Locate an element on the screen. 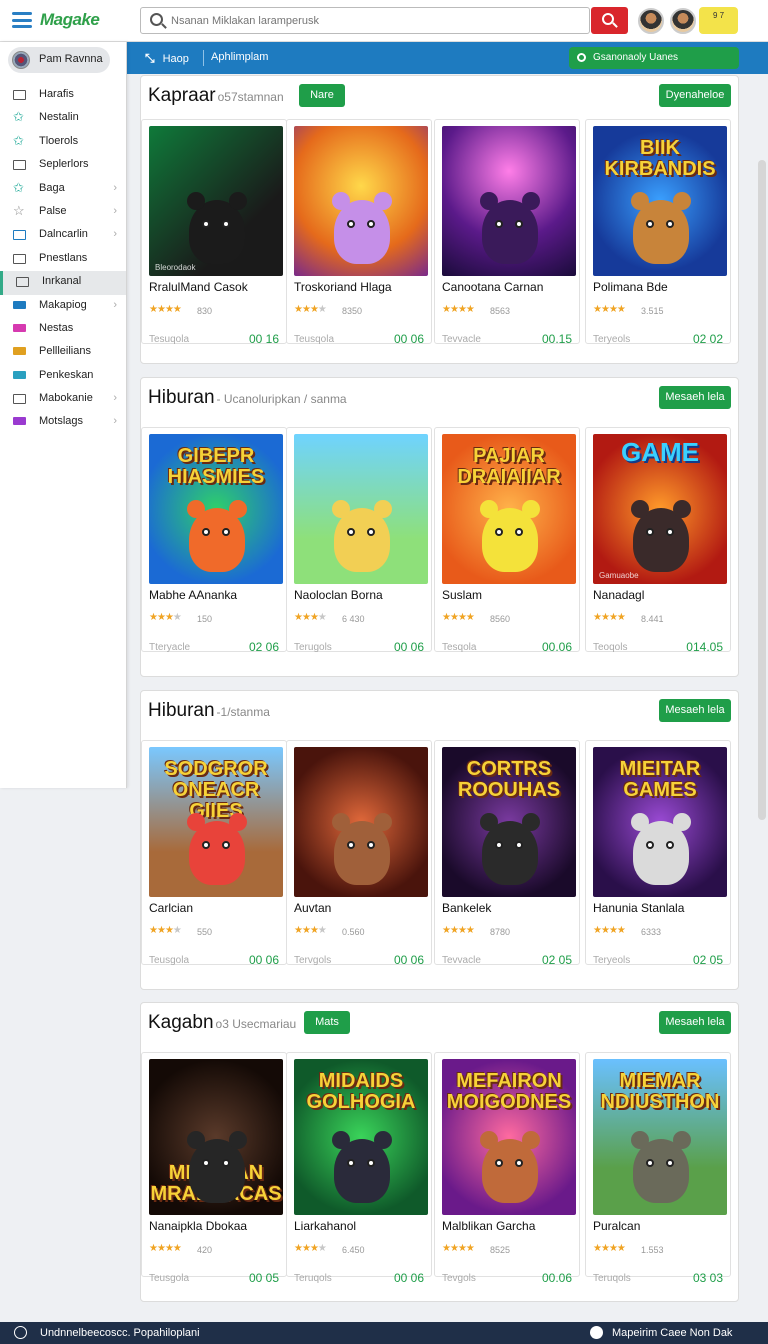  character-art is located at coordinates (510, 228).